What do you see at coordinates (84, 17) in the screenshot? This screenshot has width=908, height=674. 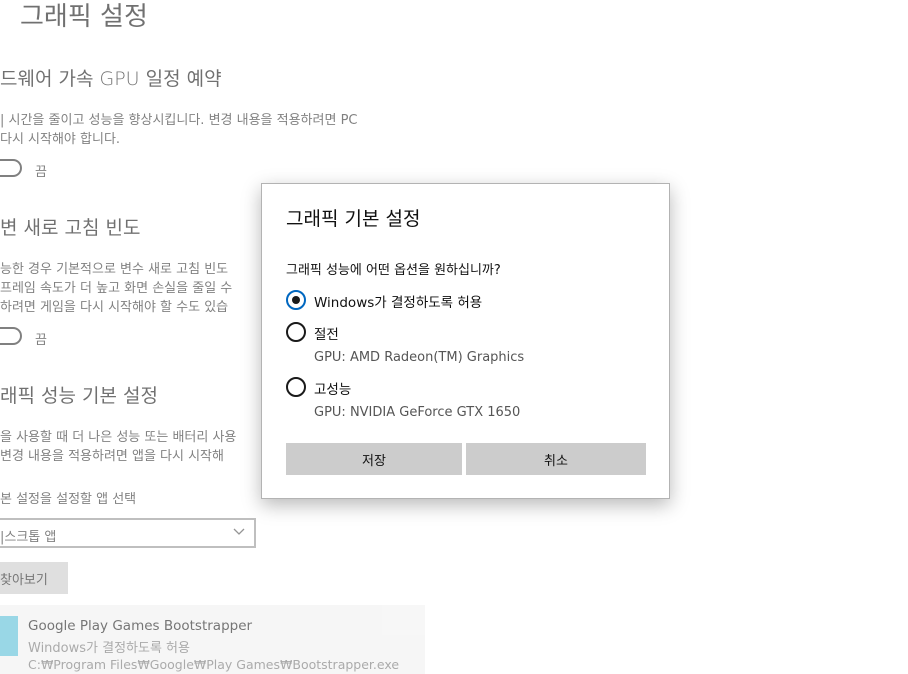 I see `page-title: 그래픽 설정` at bounding box center [84, 17].